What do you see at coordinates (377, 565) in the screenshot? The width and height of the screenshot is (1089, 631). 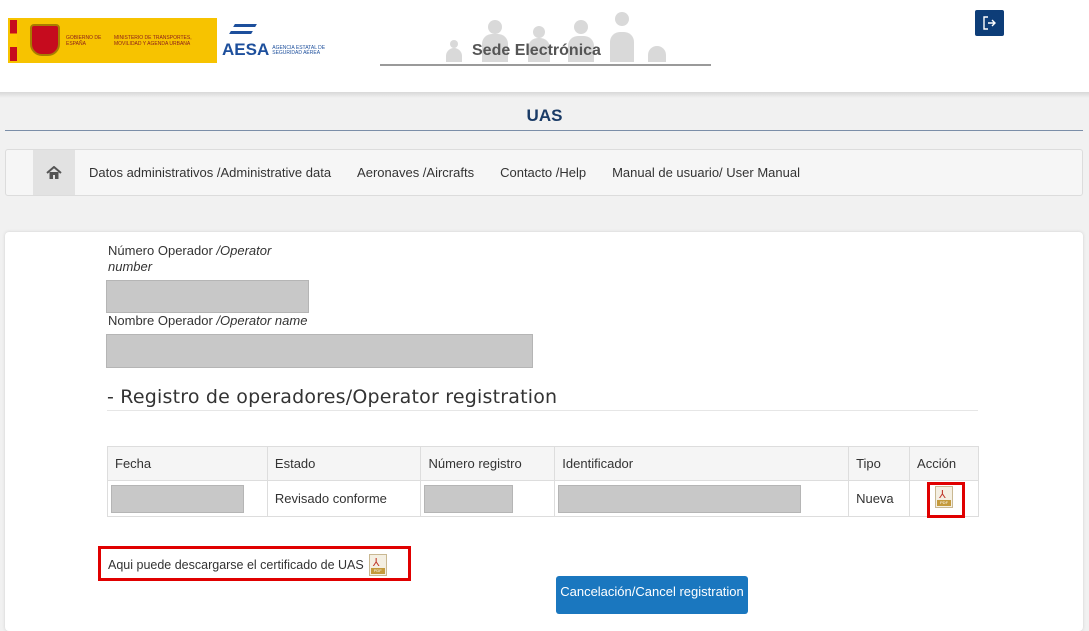 I see `pdf-icon: ⅄ PDF` at bounding box center [377, 565].